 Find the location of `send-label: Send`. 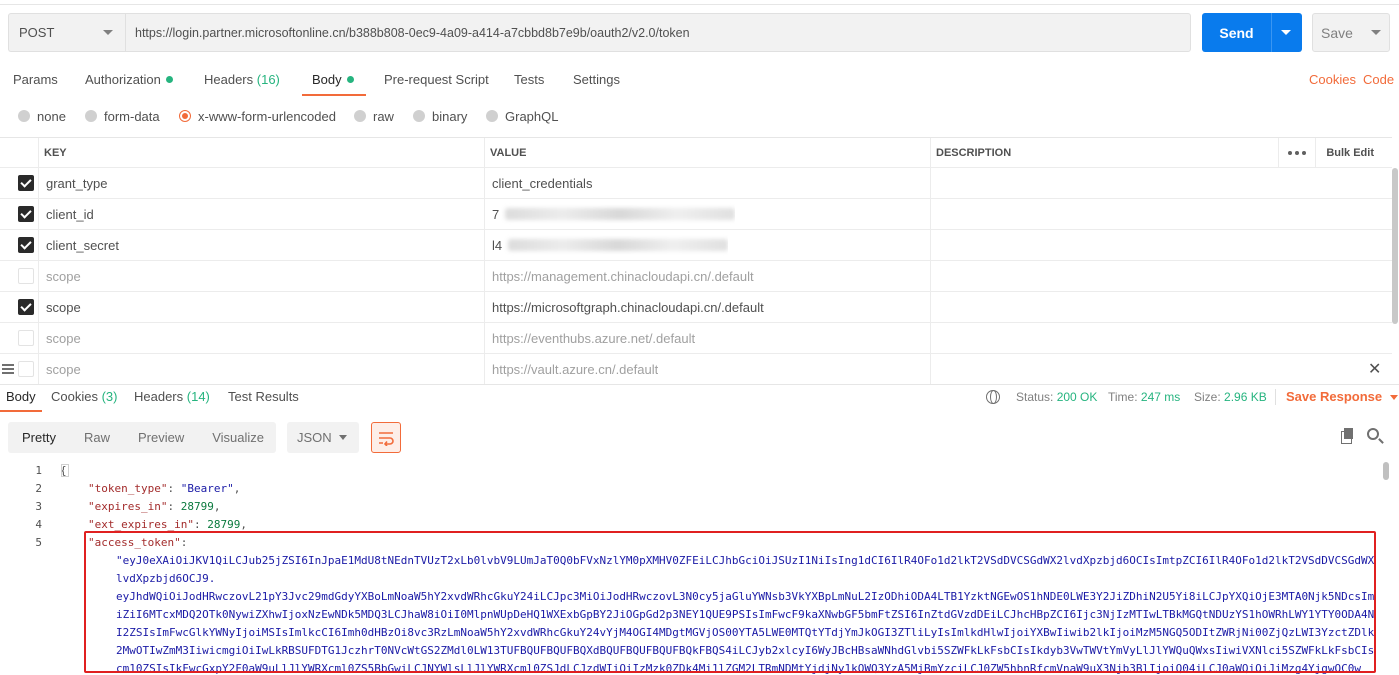

send-label: Send is located at coordinates (1236, 32).